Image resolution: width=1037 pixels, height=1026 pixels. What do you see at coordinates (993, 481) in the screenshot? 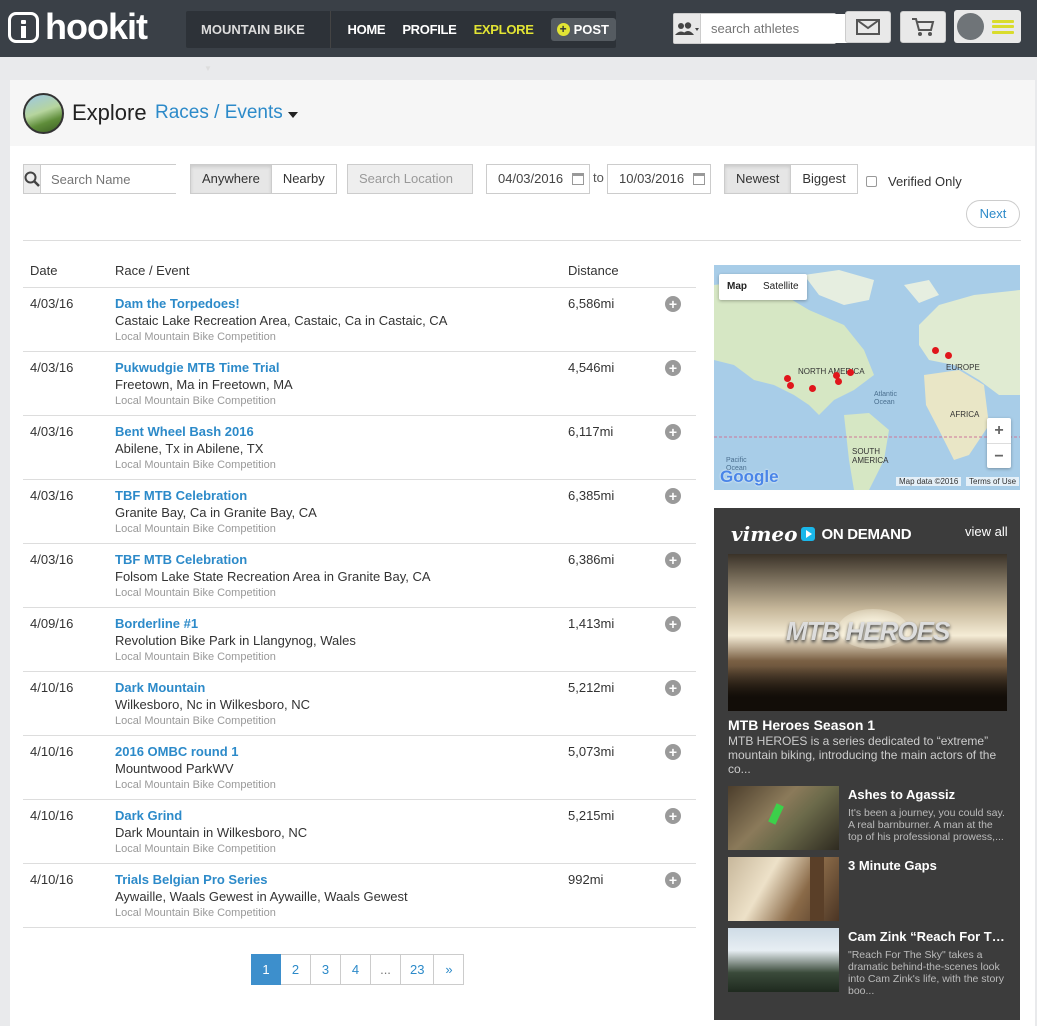
I see `map-terms-link: Terms of Use` at bounding box center [993, 481].